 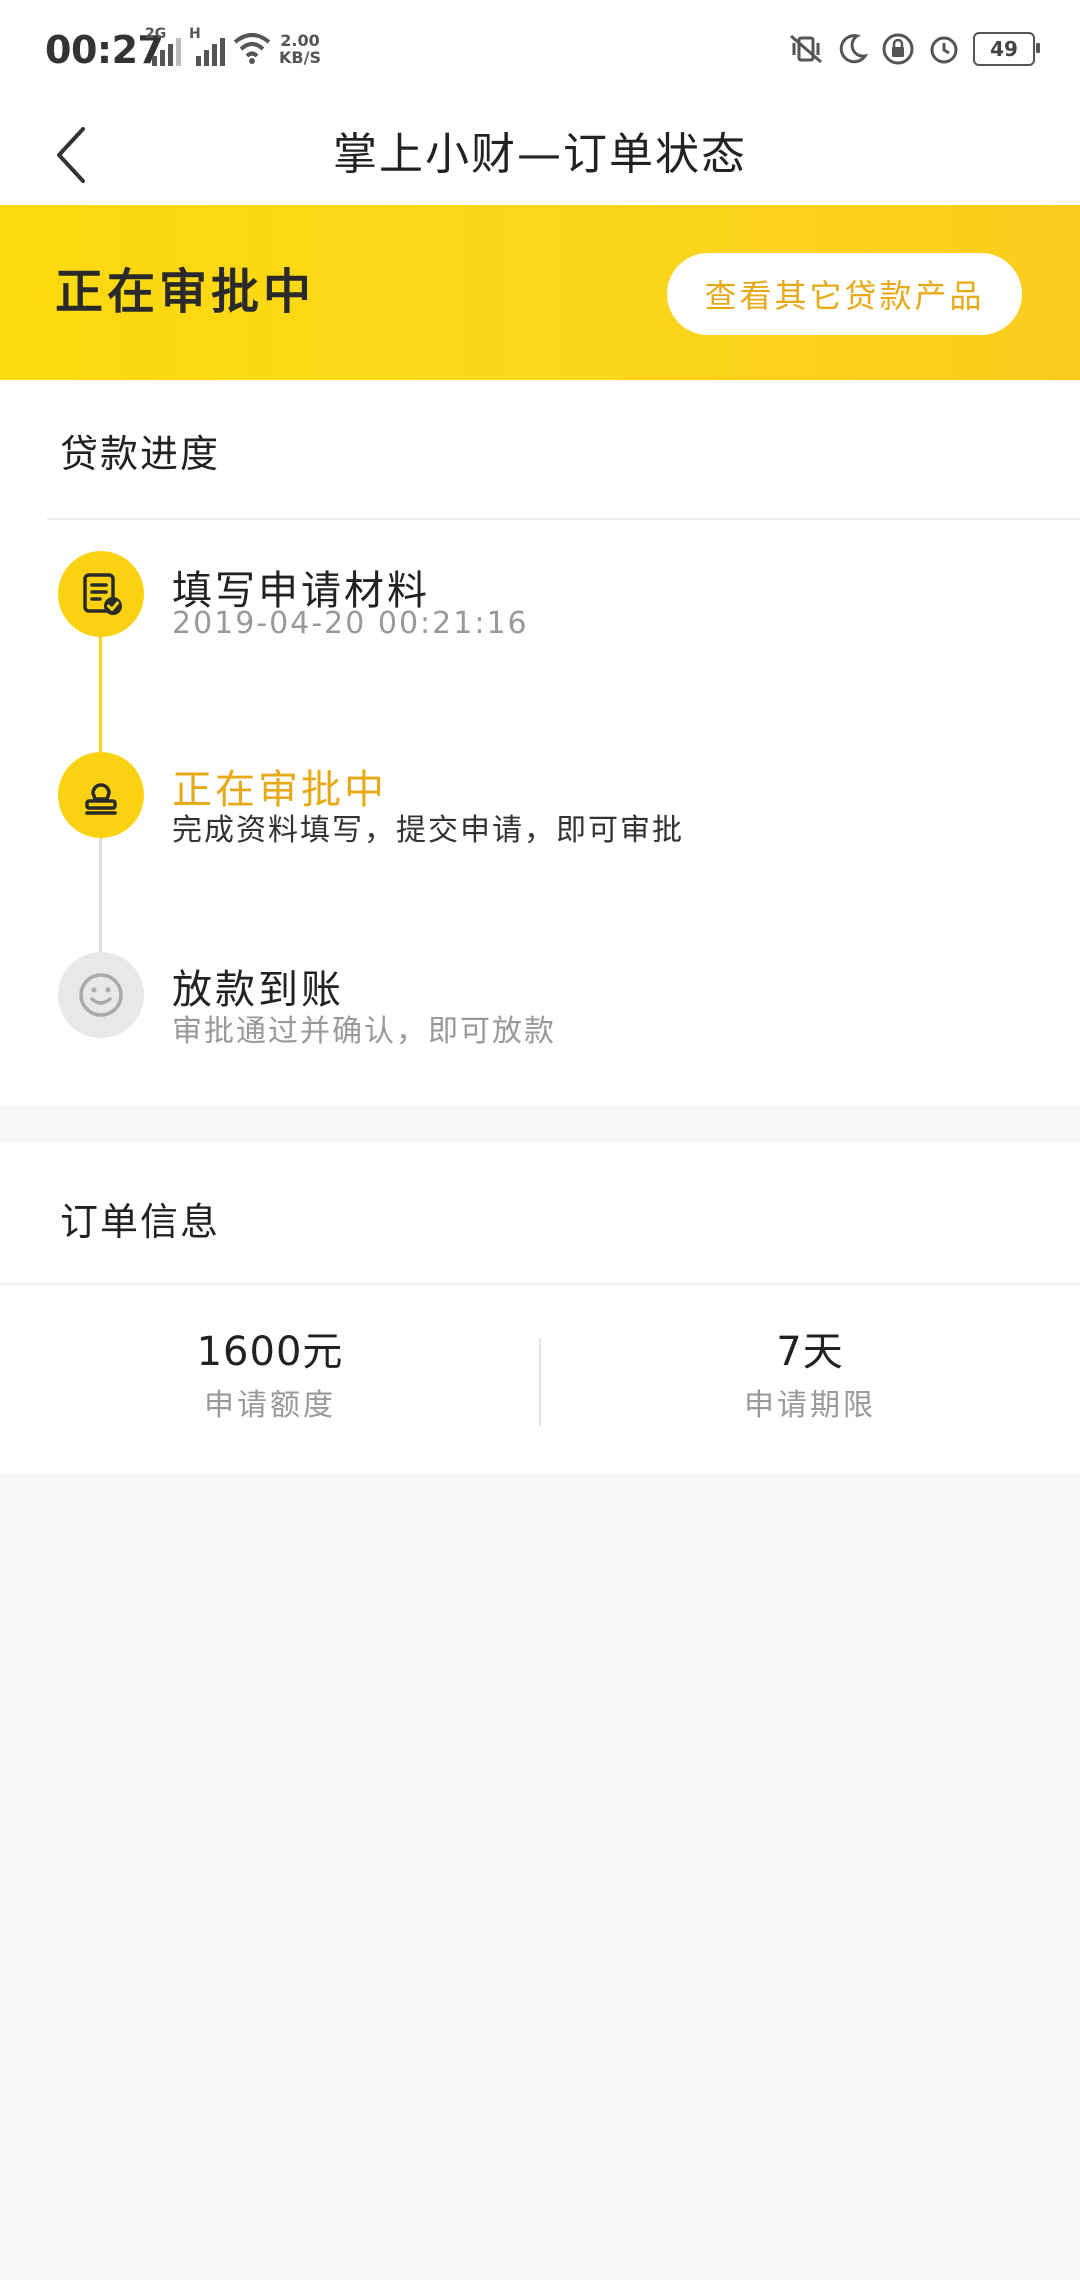 I want to click on app-header: 掌上小财—订单状态, so click(x=540, y=155).